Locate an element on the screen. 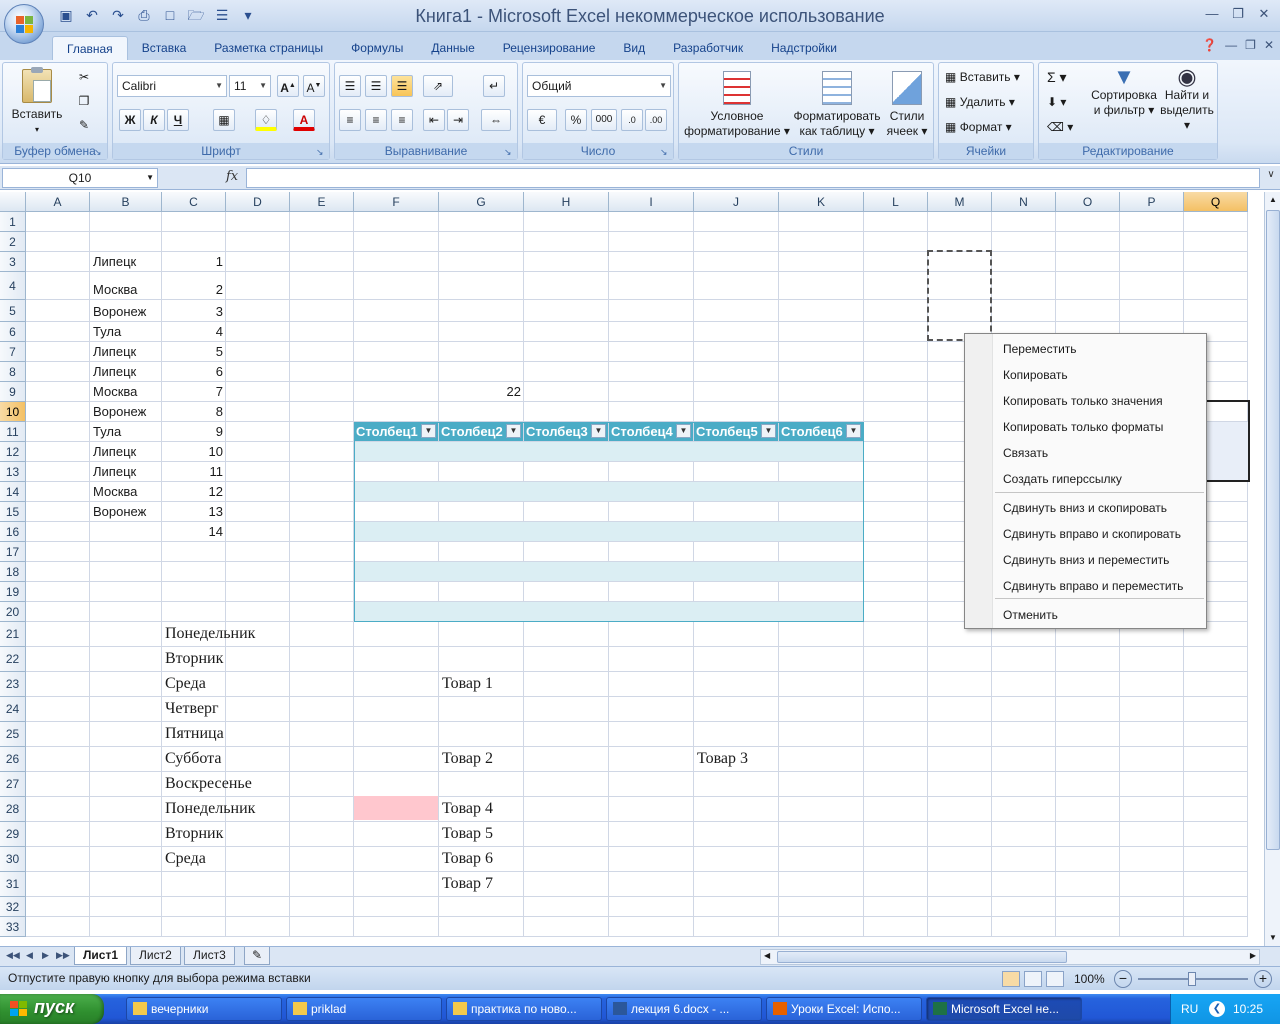 The width and height of the screenshot is (1280, 1024). page-layout-view-icon is located at coordinates (1033, 979).